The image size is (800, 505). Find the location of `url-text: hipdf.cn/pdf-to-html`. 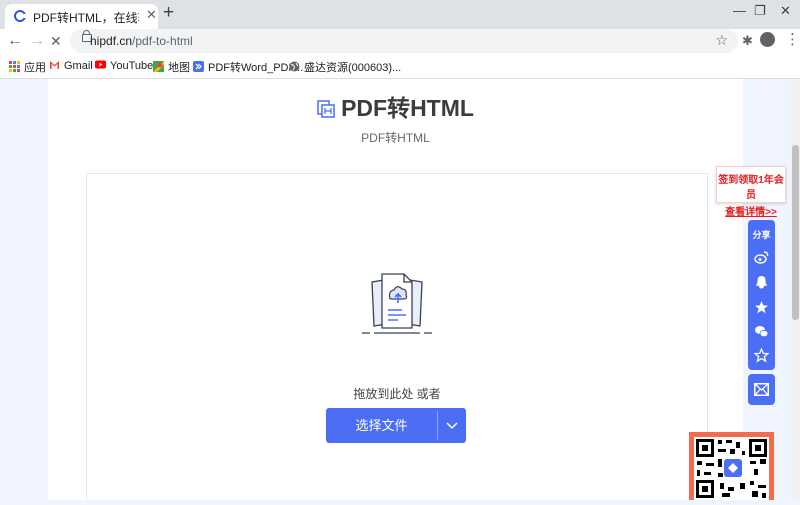

url-text: hipdf.cn/pdf-to-html is located at coordinates (141, 41).